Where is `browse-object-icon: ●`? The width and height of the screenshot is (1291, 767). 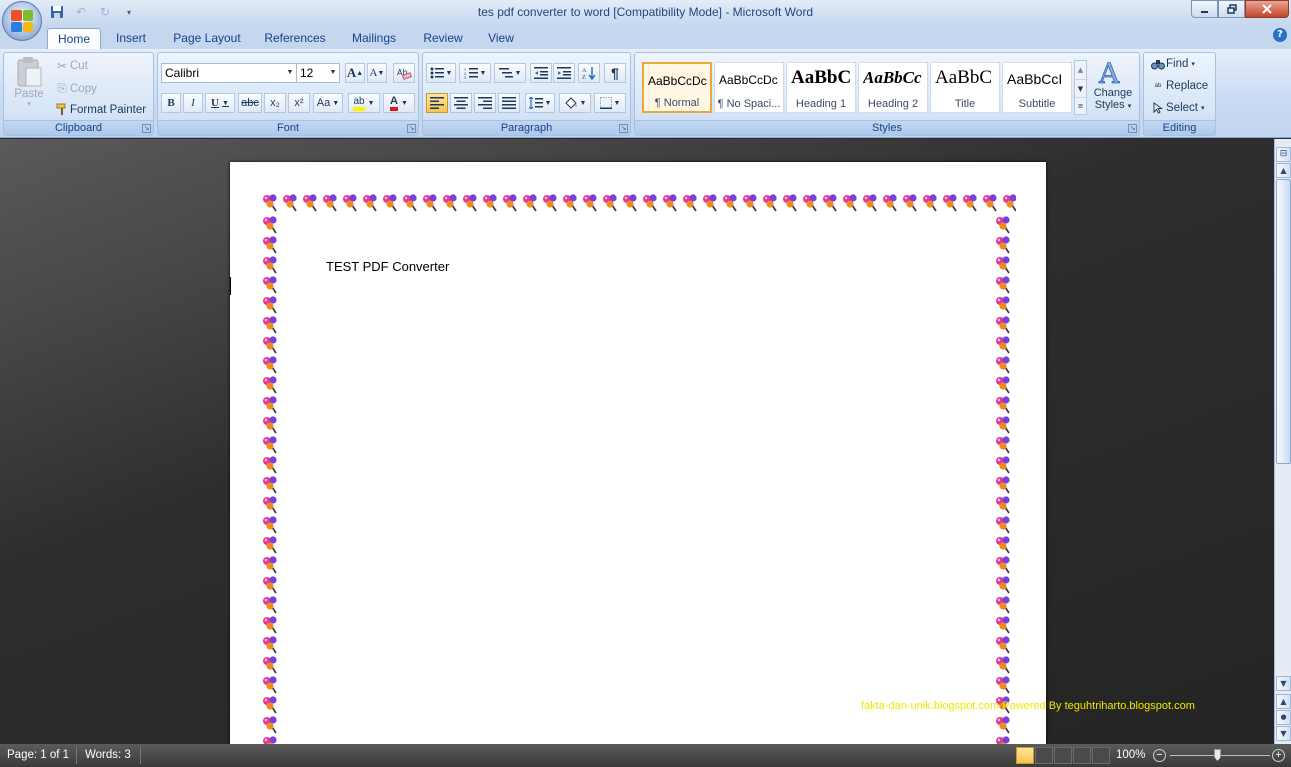
browse-object-icon: ● is located at coordinates (1283, 717).